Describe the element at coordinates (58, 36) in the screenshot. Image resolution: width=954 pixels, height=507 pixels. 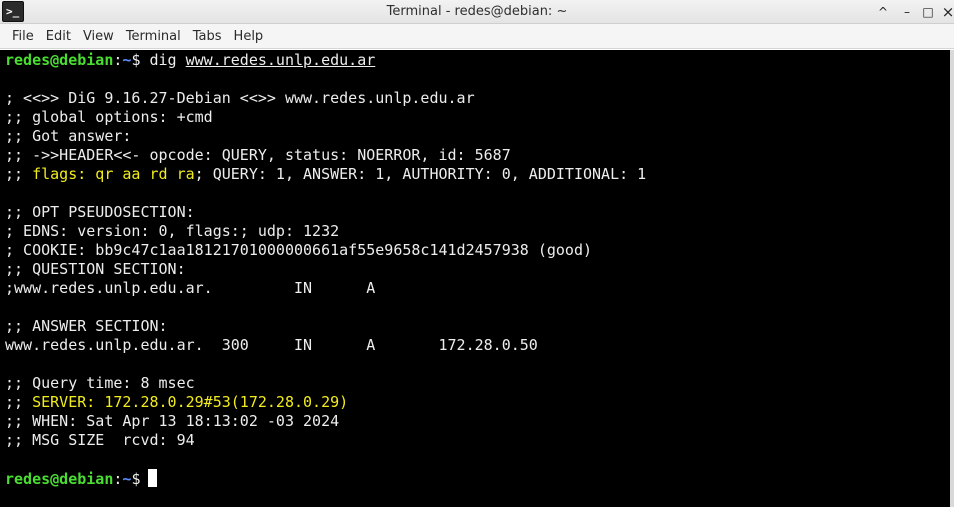
I see `menu-edit: Edit` at that location.